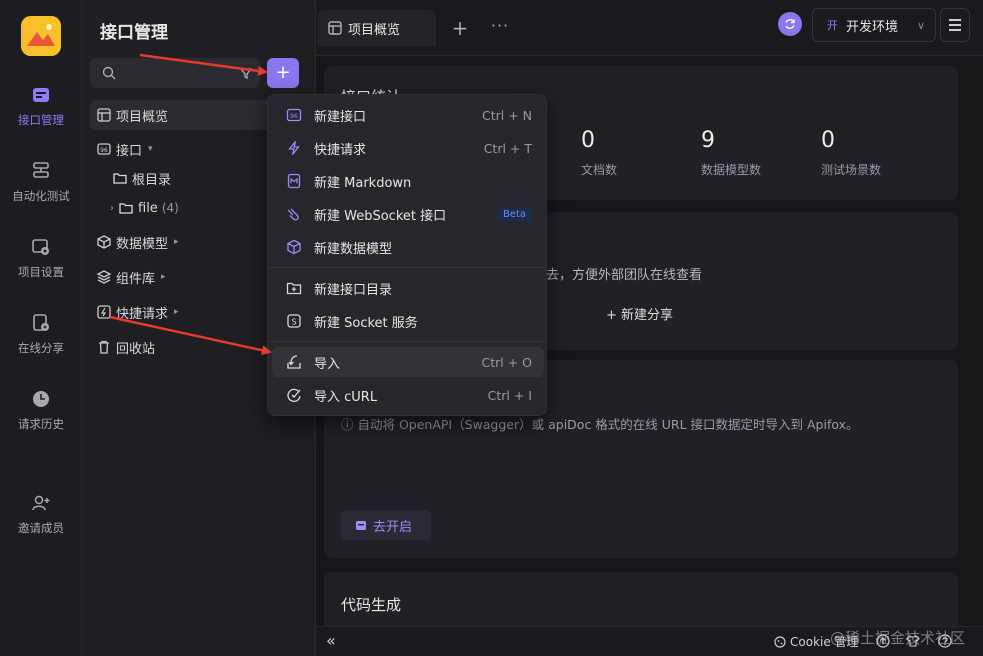 This screenshot has height=656, width=983. I want to click on settings-icon, so click(40, 247).